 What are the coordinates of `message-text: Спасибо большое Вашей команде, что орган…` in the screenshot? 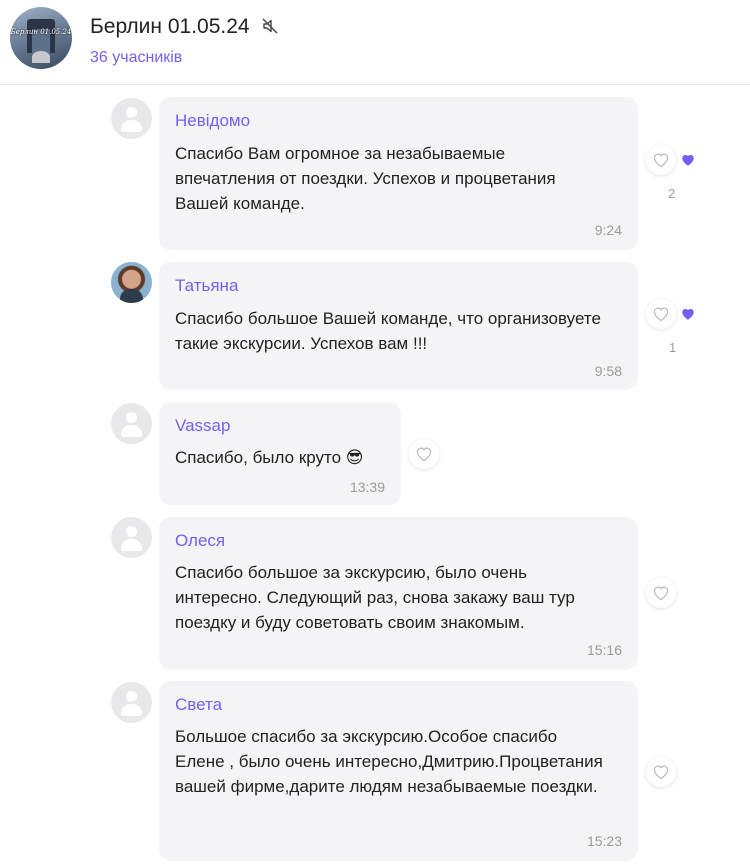 It's located at (388, 331).